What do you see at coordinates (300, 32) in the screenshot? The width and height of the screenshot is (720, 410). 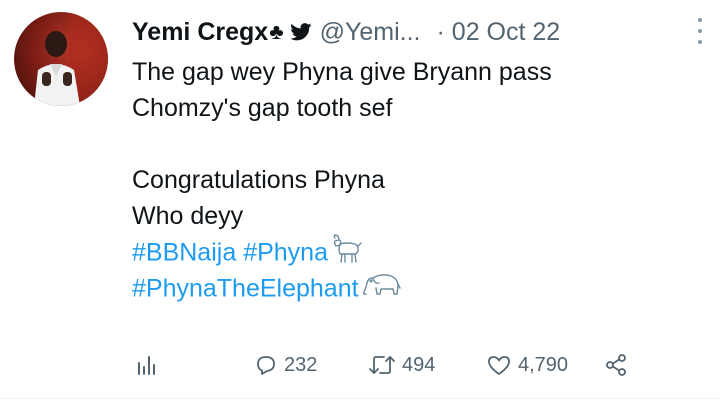 I see `twitter-bird-icon` at bounding box center [300, 32].